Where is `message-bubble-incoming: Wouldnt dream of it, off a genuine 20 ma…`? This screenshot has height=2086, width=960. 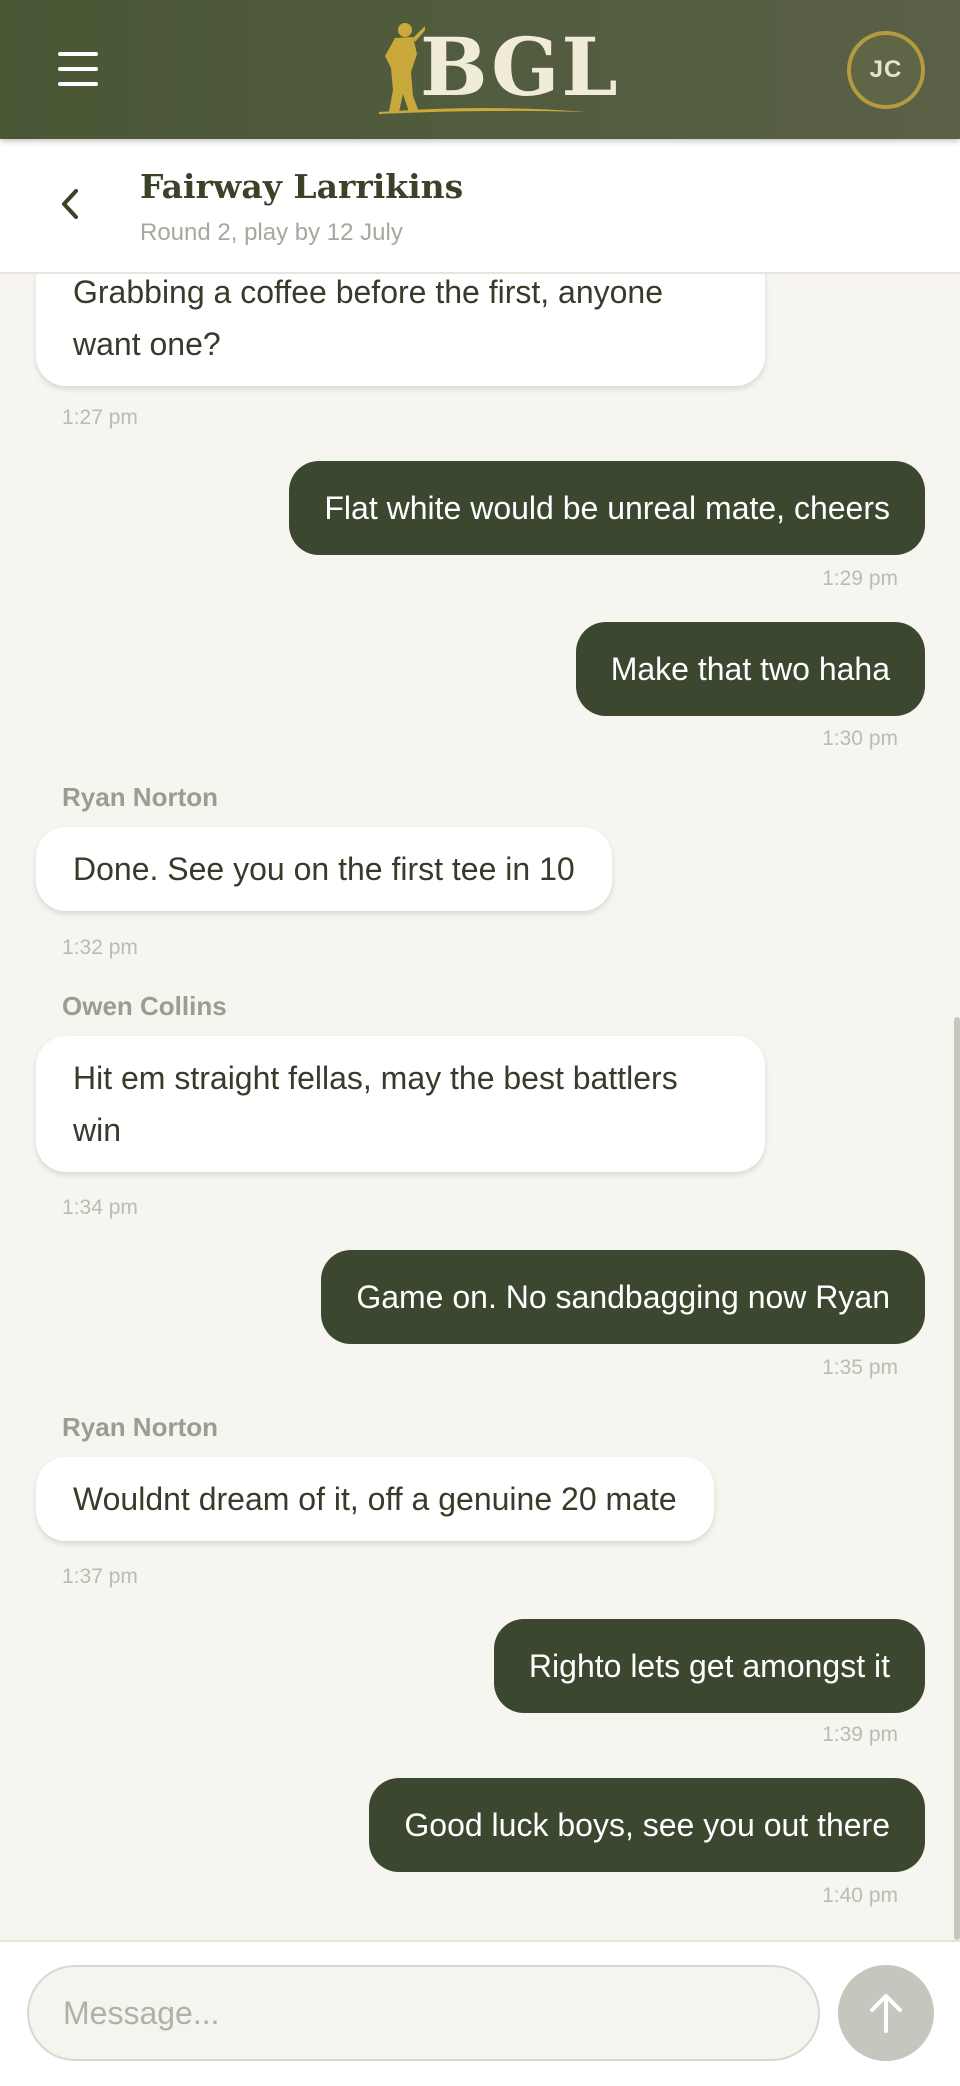 message-bubble-incoming: Wouldnt dream of it, off a genuine 20 ma… is located at coordinates (375, 1499).